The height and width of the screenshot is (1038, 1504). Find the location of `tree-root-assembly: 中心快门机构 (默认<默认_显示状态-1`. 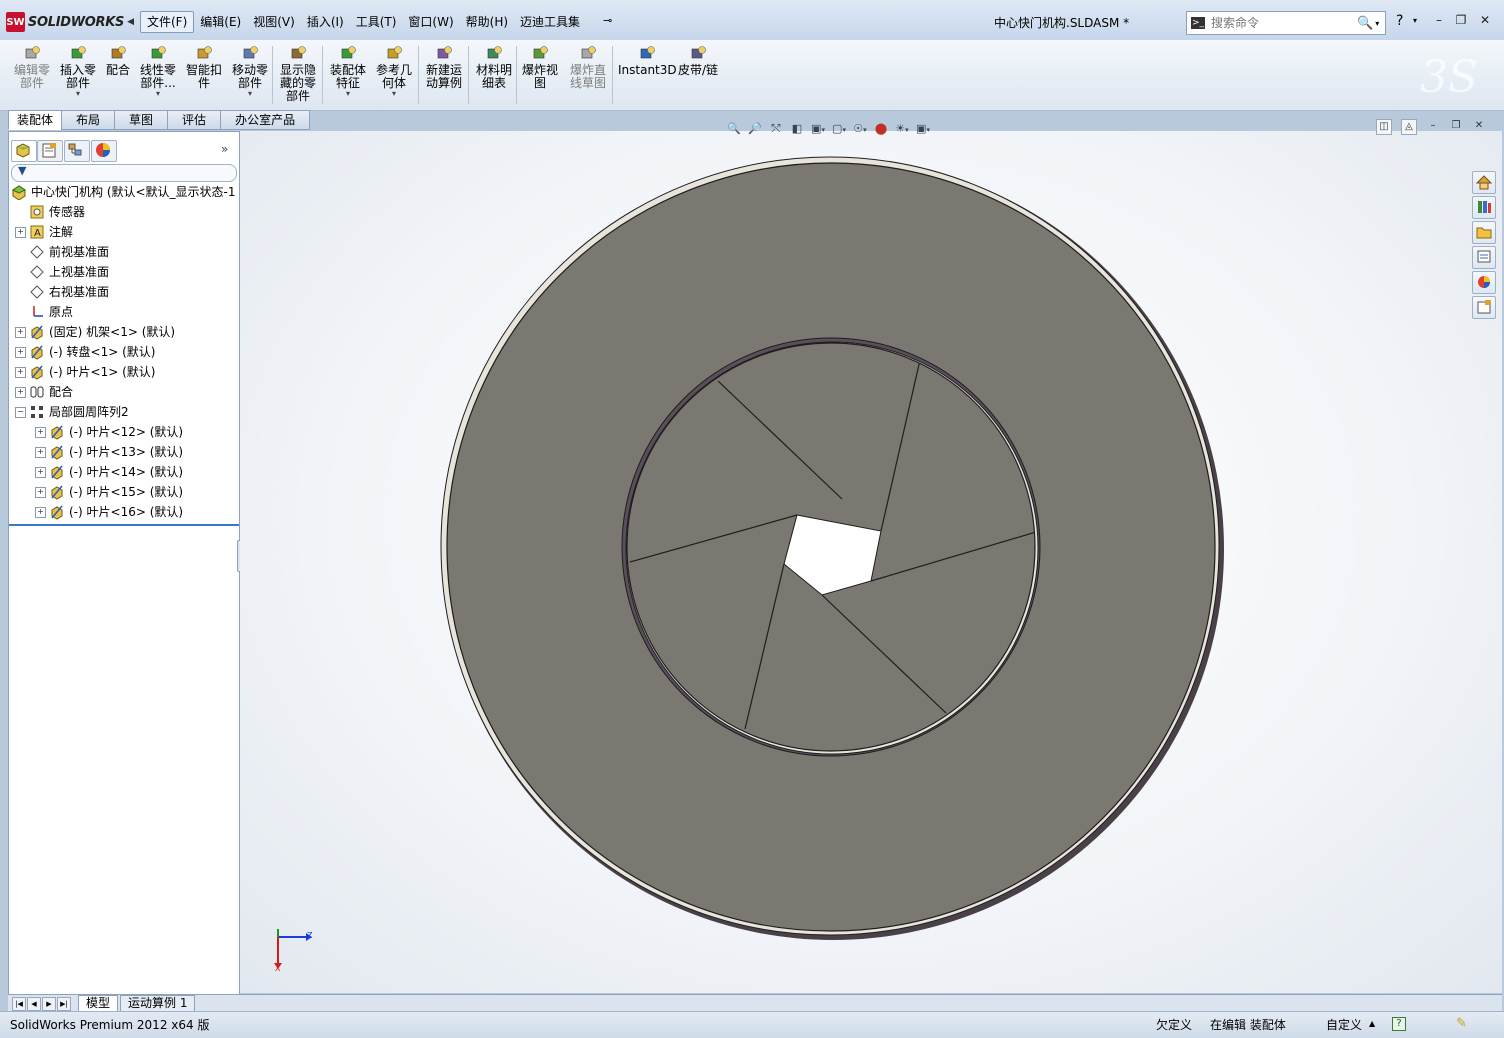

tree-root-assembly: 中心快门机构 (默认<默认_显示状态-1 is located at coordinates (123, 192).